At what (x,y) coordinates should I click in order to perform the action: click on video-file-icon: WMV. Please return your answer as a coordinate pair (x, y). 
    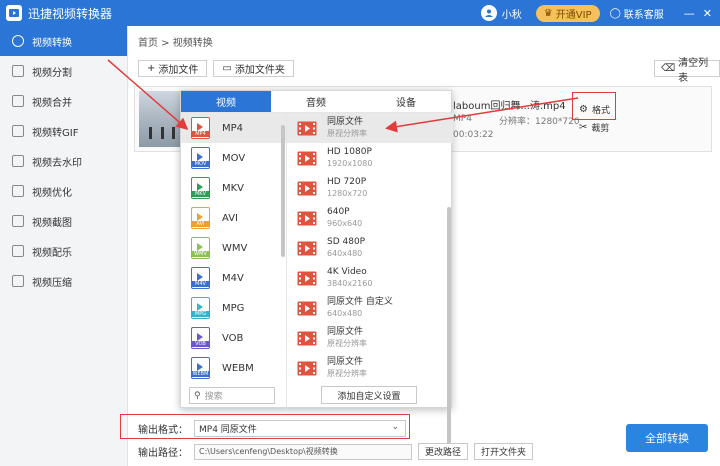
    Looking at the image, I should click on (200, 248).